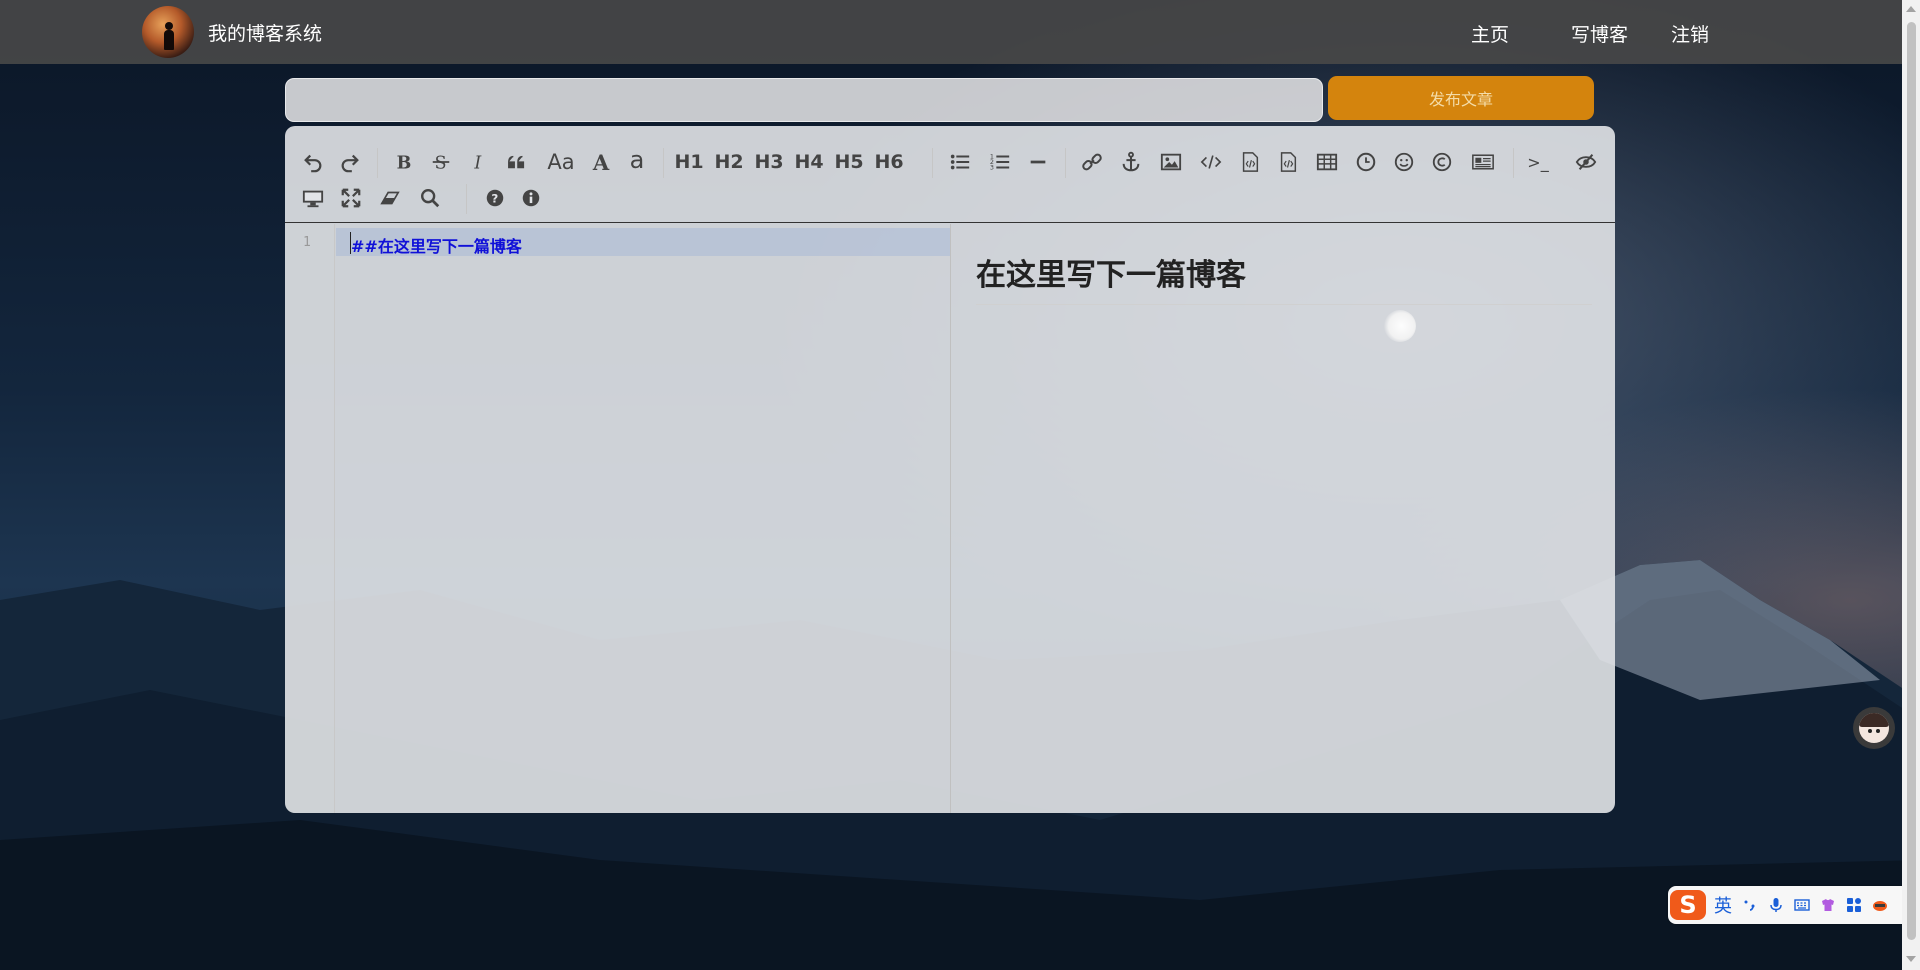  What do you see at coordinates (313, 198) in the screenshot?
I see `watch-icon` at bounding box center [313, 198].